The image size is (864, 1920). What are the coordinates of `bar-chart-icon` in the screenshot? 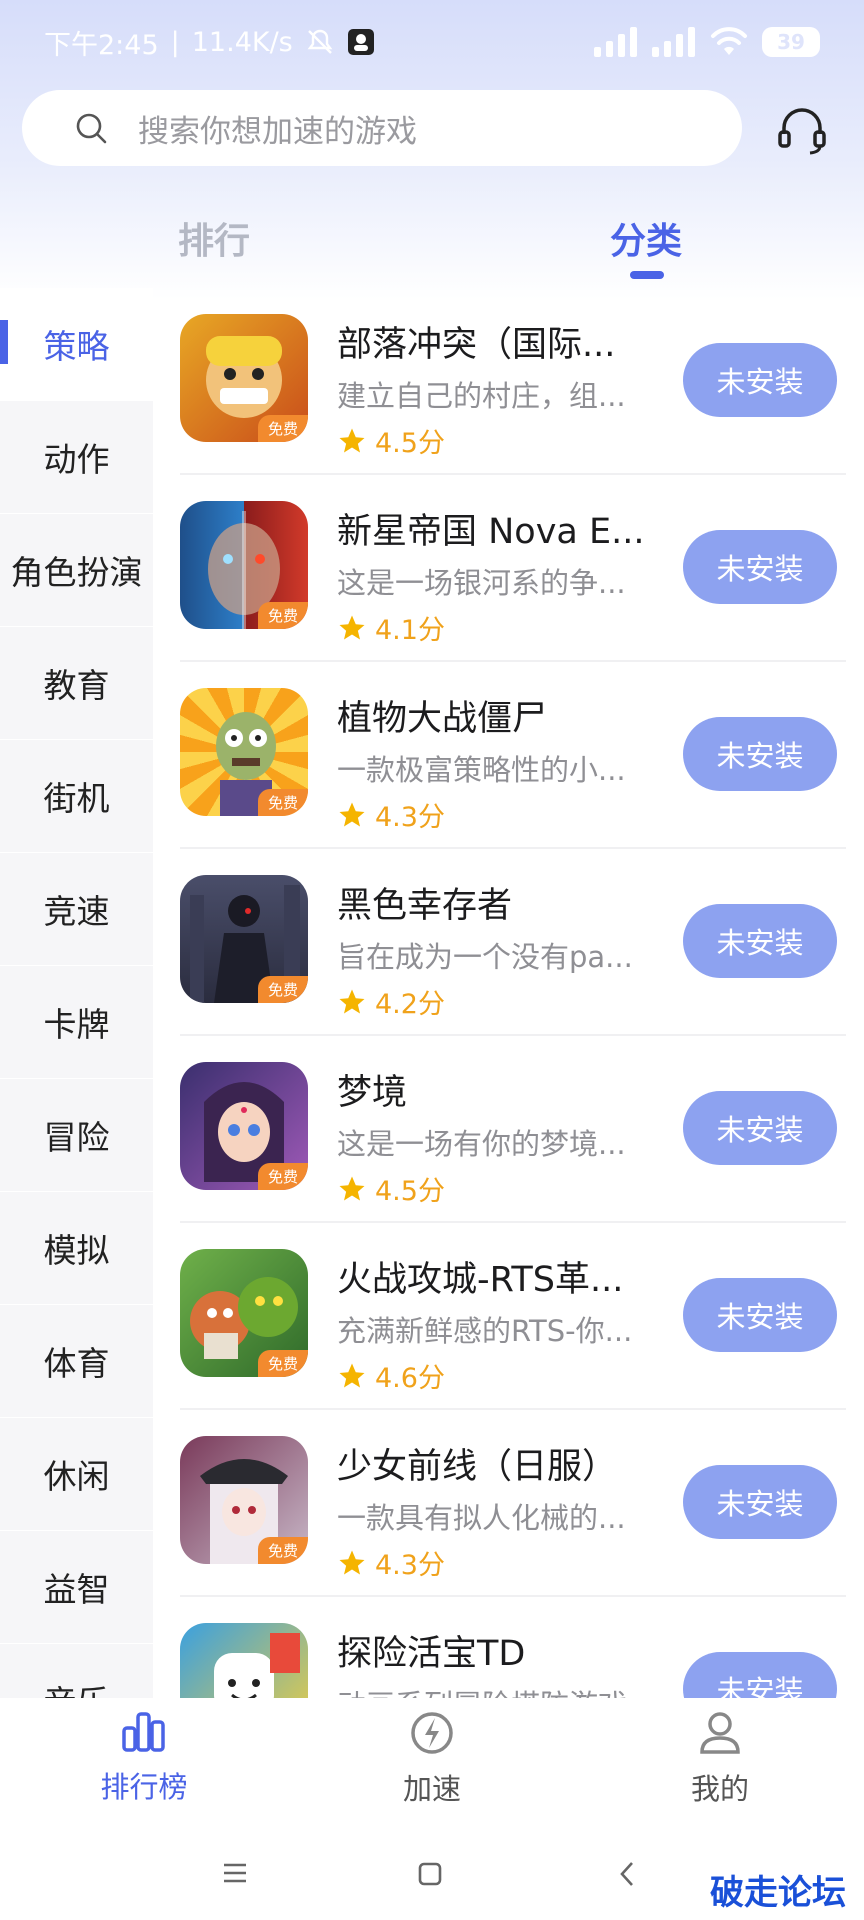 It's located at (143, 1732).